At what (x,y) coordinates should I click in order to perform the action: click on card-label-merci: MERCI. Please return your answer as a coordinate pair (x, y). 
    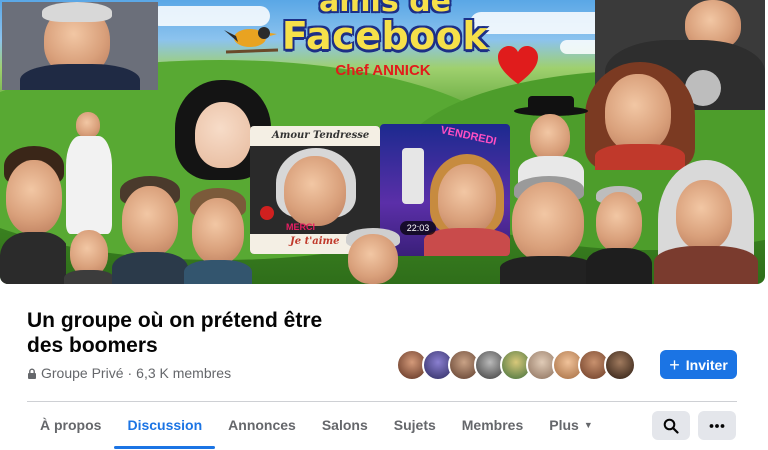
    Looking at the image, I should click on (300, 227).